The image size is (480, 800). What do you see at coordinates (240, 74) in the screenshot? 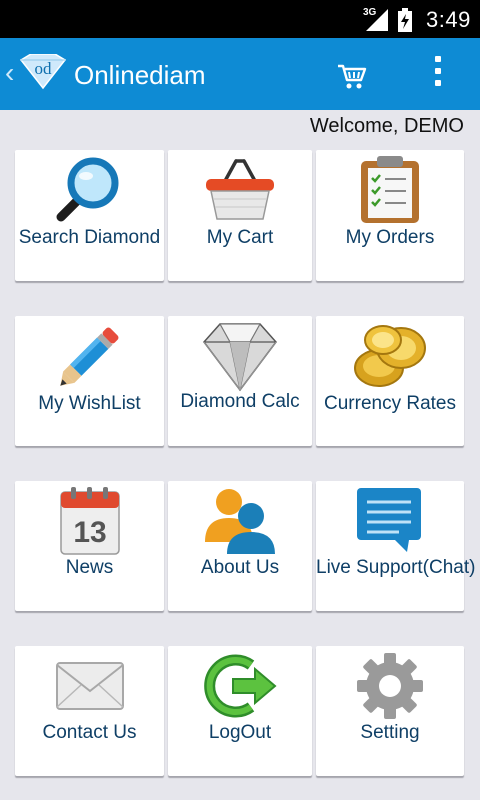
I see `action-bar: ‹ od Onlinediam` at bounding box center [240, 74].